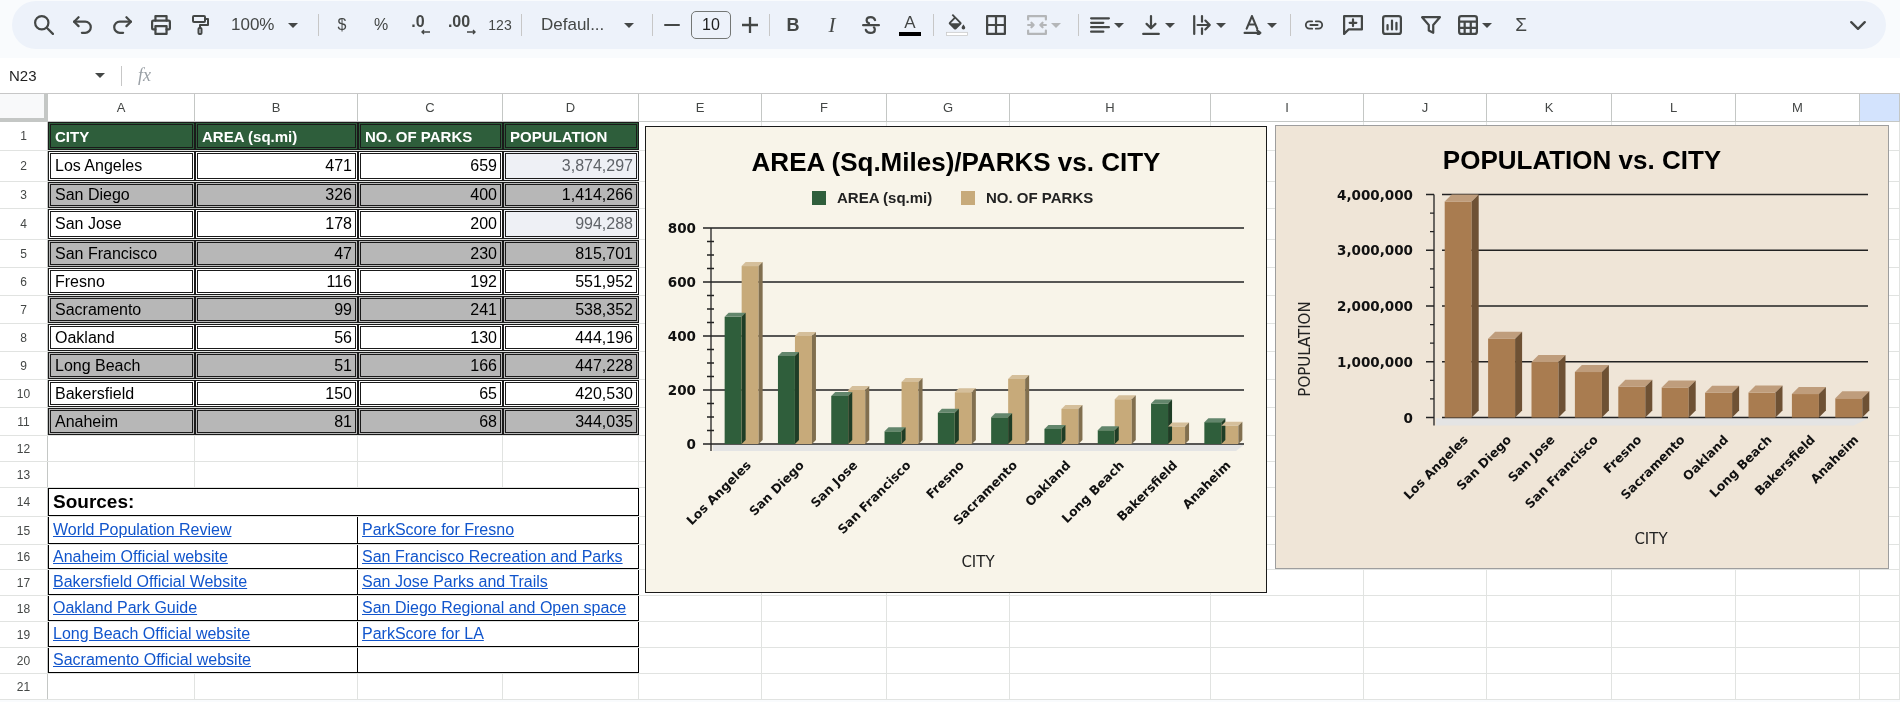 The image size is (1900, 702). Describe the element at coordinates (121, 166) in the screenshot. I see `table-cell: Los Angeles` at that location.